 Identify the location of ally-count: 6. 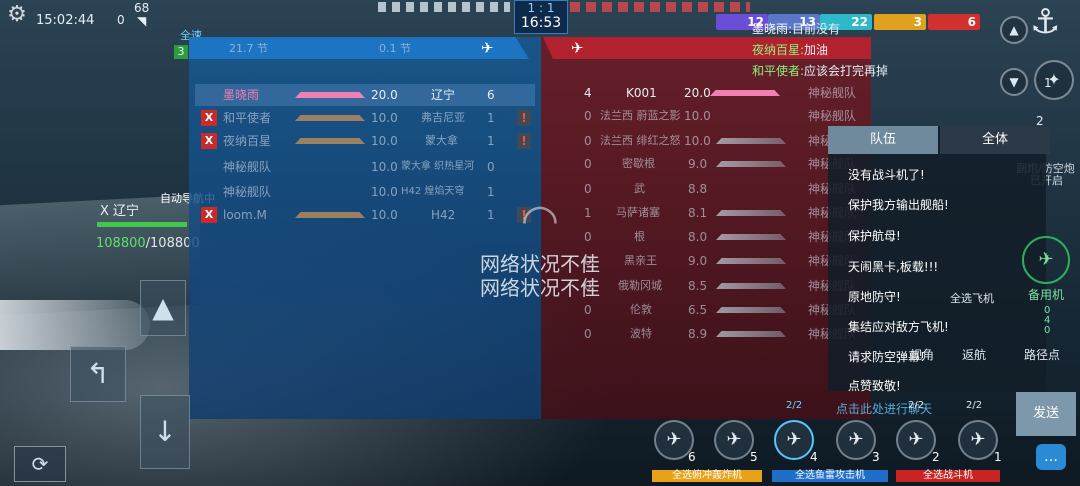
(491, 95).